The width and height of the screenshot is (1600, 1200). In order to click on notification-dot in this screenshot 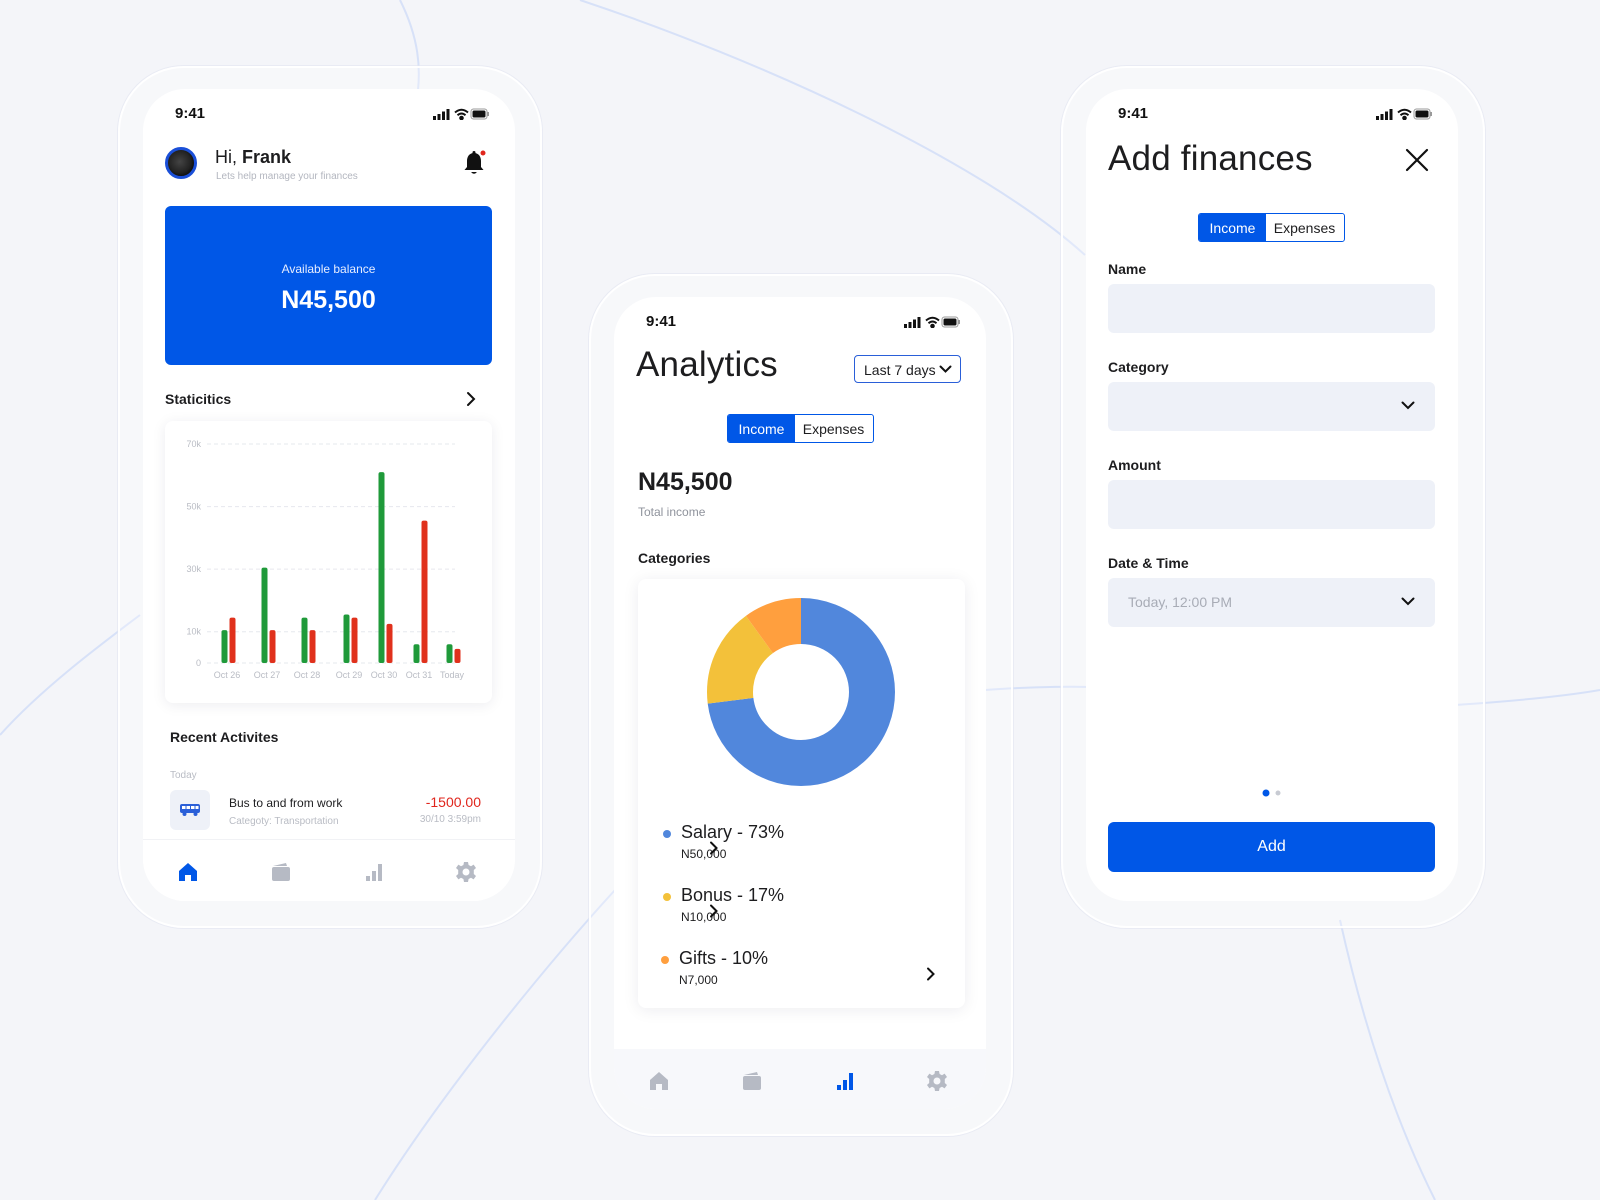, I will do `click(483, 153)`.